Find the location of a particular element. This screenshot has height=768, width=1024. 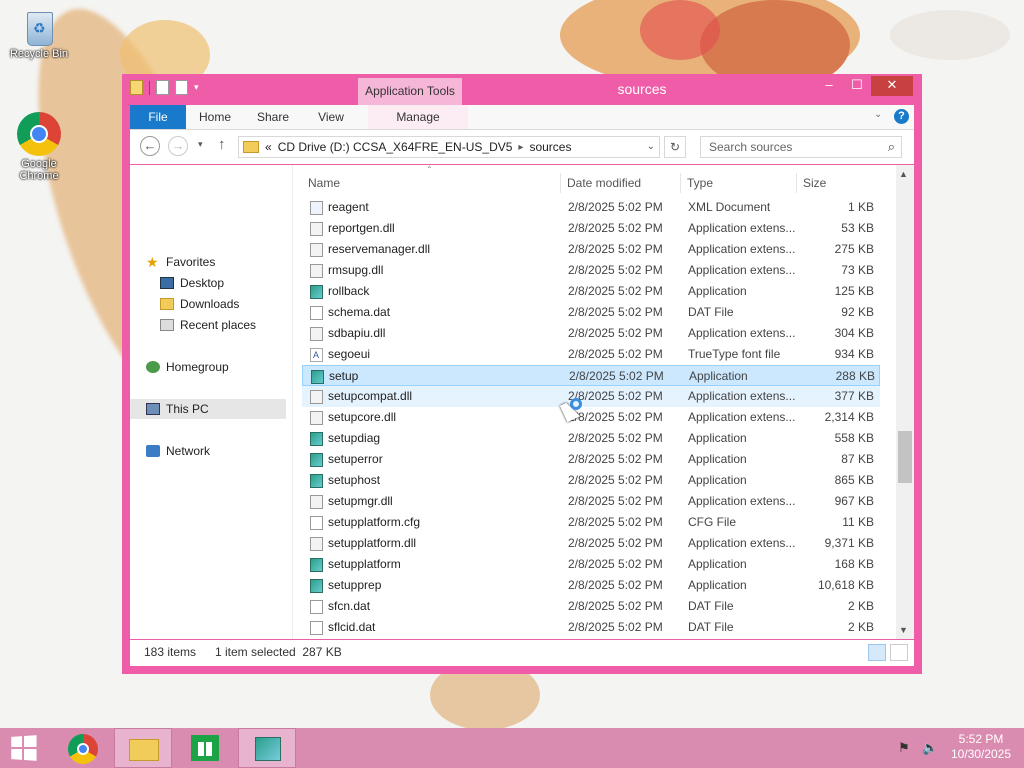

contextual-tab-group: Application Tools is located at coordinates (410, 92).